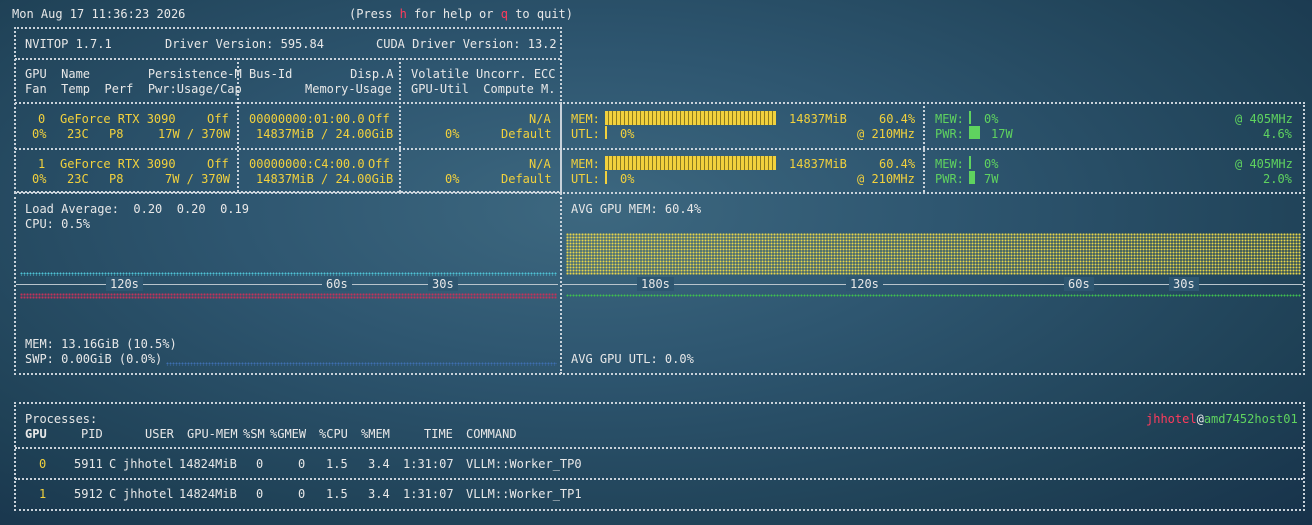 This screenshot has height=525, width=1312. Describe the element at coordinates (42, 119) in the screenshot. I see `gpu-index: 0` at that location.